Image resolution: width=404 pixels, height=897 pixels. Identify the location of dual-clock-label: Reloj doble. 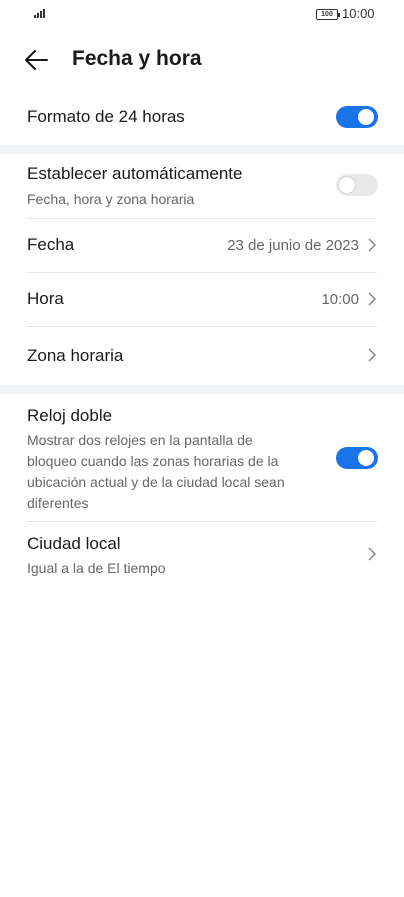
(70, 415).